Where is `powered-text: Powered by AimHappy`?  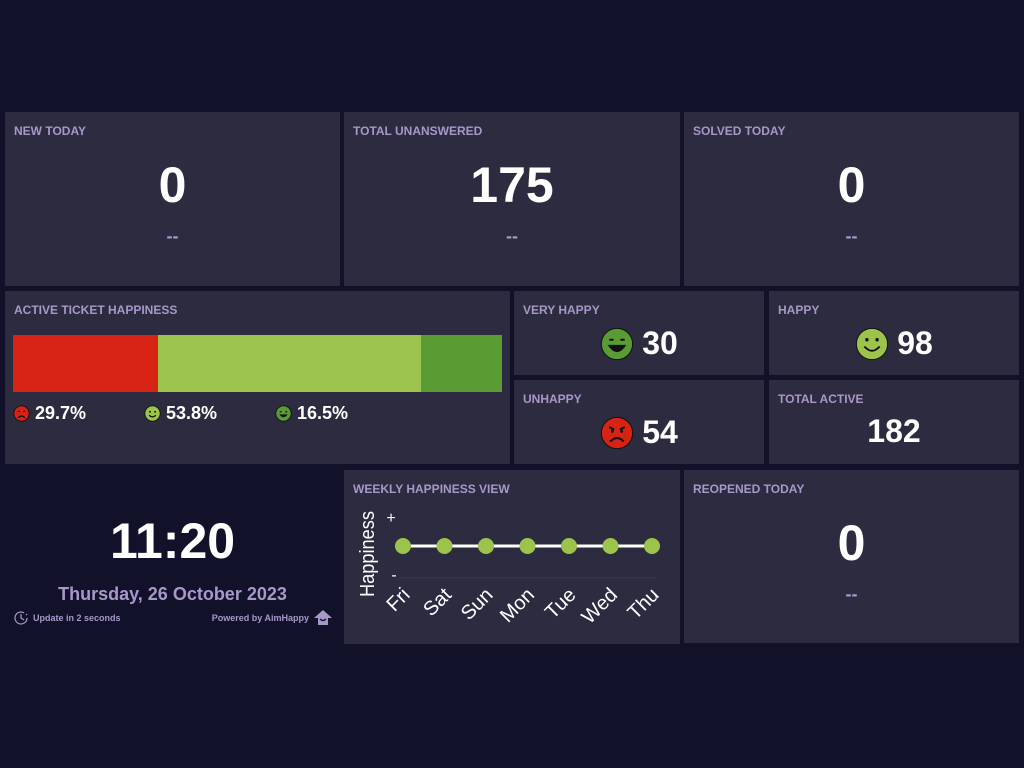
powered-text: Powered by AimHappy is located at coordinates (260, 618).